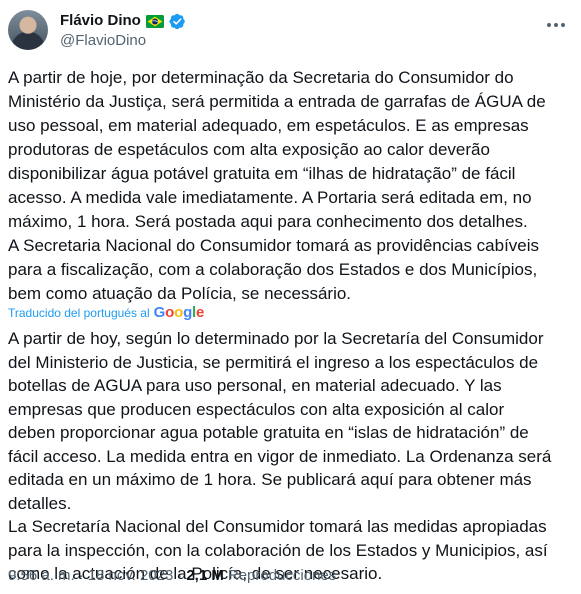 The image size is (581, 594). Describe the element at coordinates (103, 41) in the screenshot. I see `author-handle: @FlavioDino` at that location.